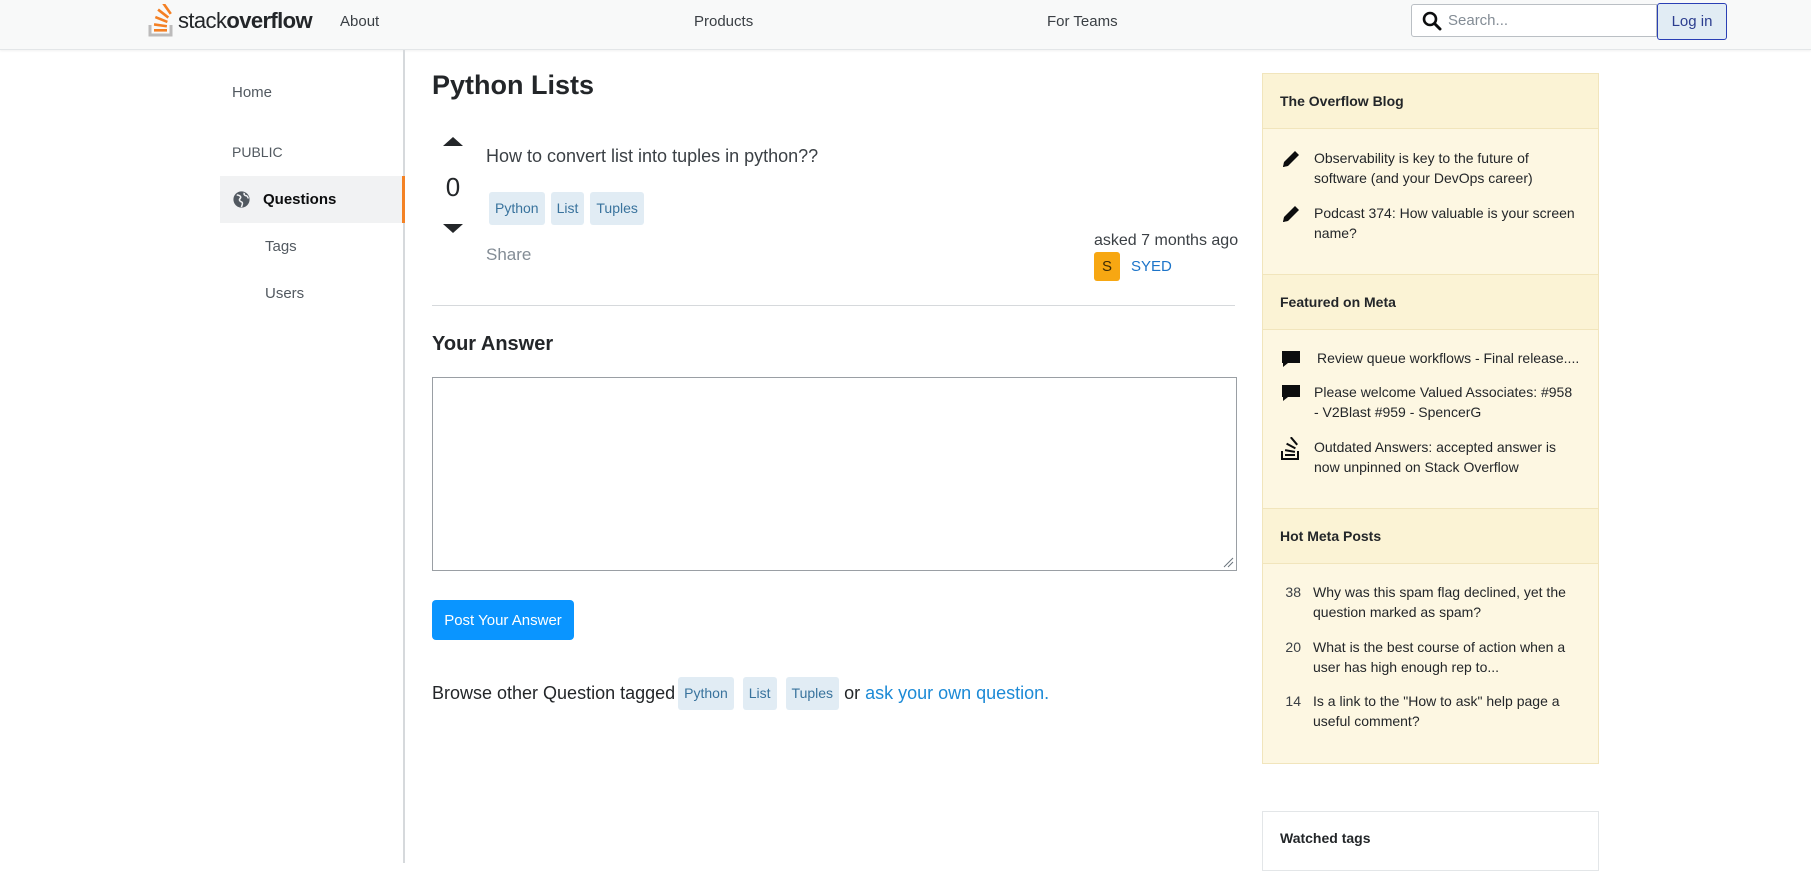 This screenshot has height=871, width=1811. I want to click on nav-about: About, so click(359, 21).